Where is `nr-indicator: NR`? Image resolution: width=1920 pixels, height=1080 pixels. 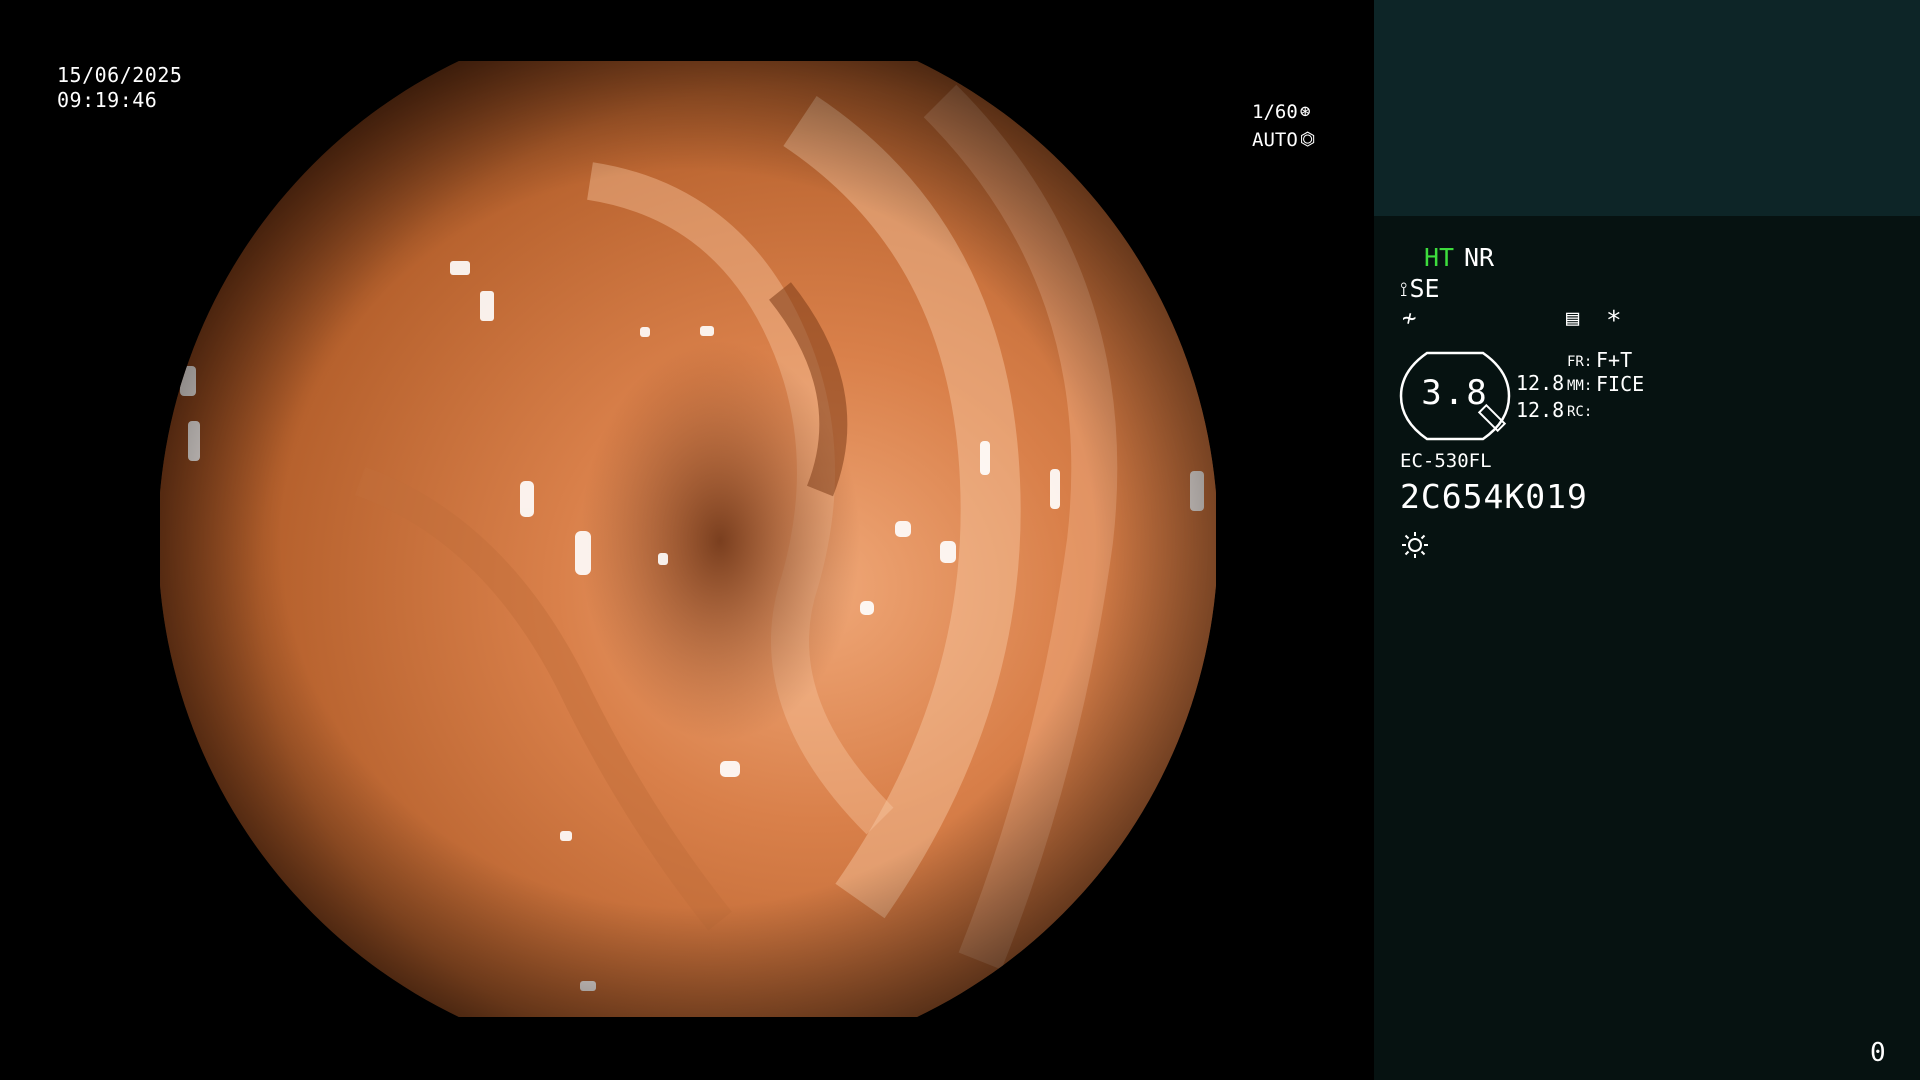
nr-indicator: NR is located at coordinates (1479, 257).